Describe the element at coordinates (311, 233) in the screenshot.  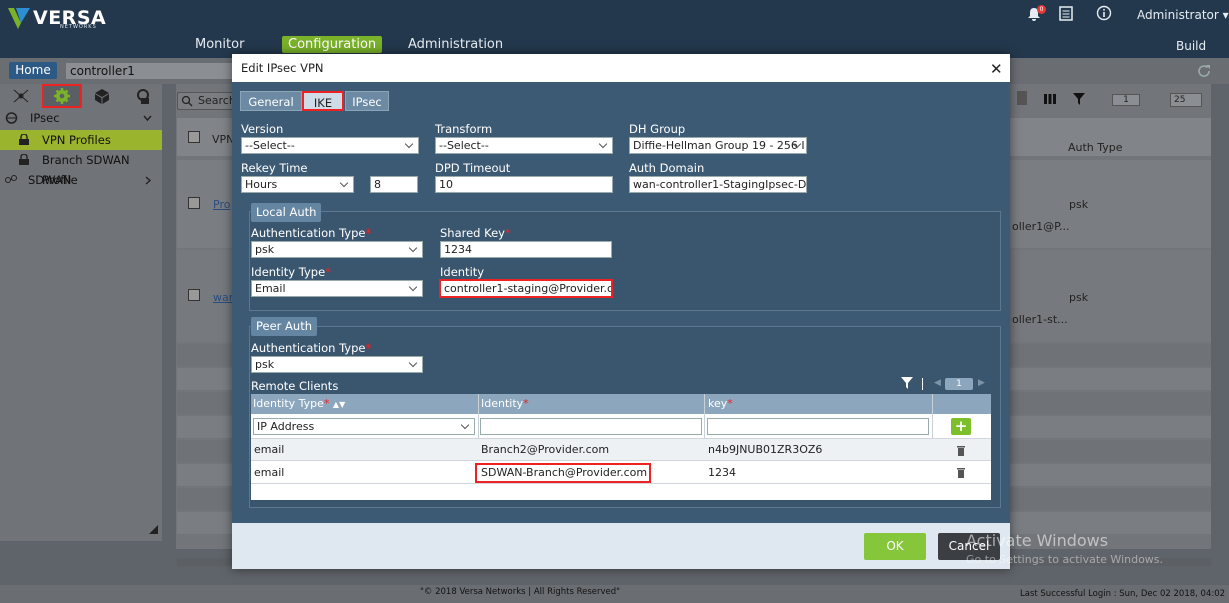
I see `local-auth-type-label: Authentication Type*` at that location.